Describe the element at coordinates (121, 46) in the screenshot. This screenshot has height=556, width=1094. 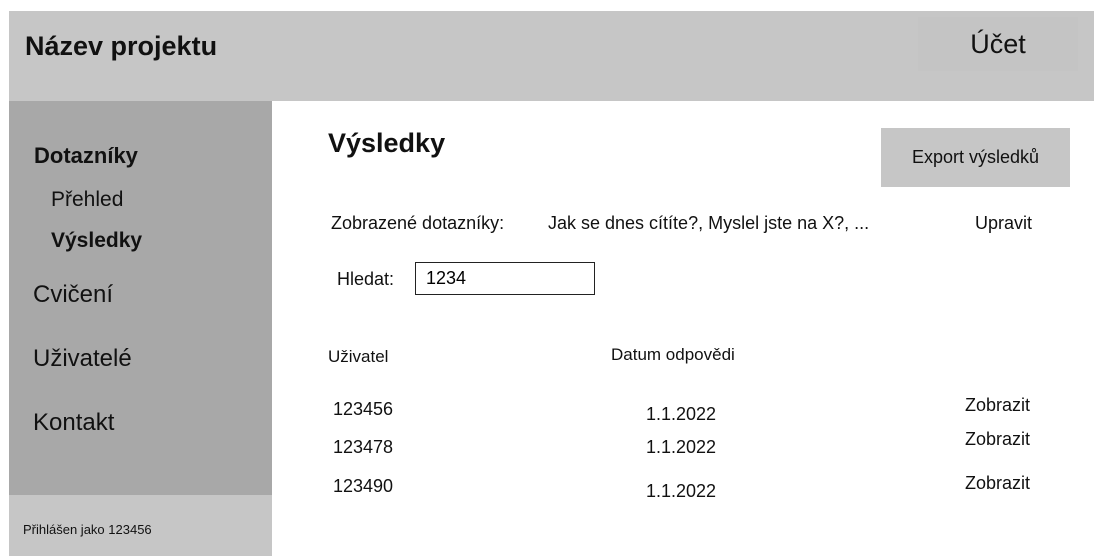
I see `app-title: Název projektu` at that location.